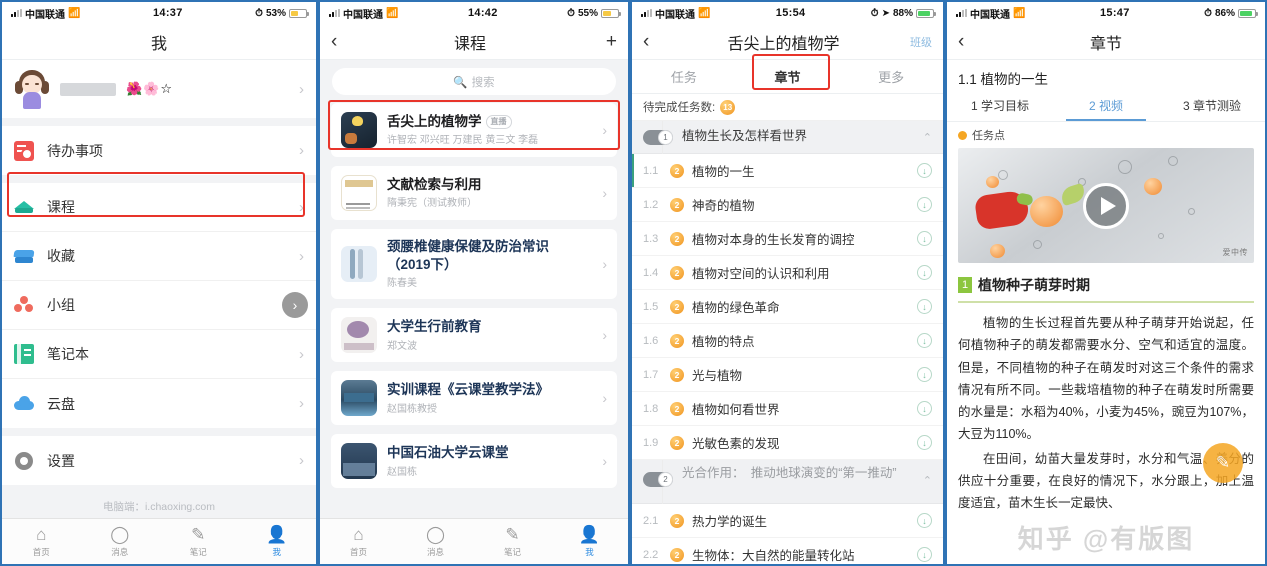  What do you see at coordinates (159, 403) in the screenshot?
I see `menu-item-cloud: 云盘 ›` at bounding box center [159, 403].